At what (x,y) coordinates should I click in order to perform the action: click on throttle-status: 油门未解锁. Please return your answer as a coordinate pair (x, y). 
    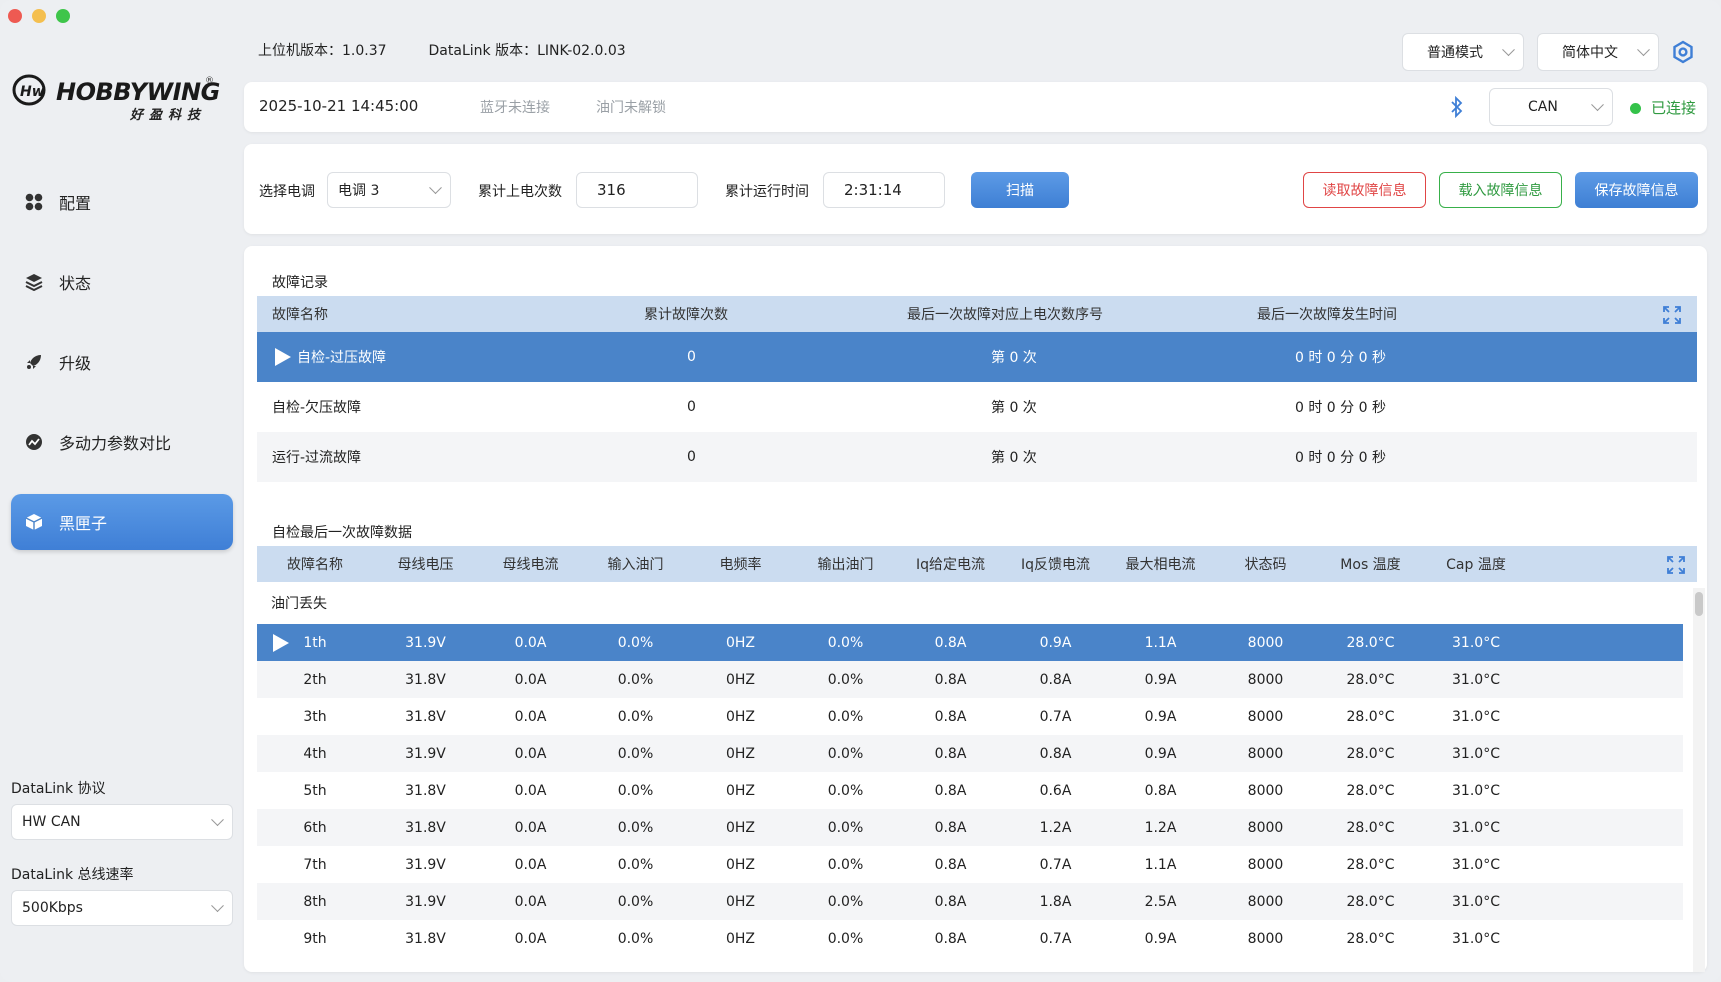
    Looking at the image, I should click on (631, 108).